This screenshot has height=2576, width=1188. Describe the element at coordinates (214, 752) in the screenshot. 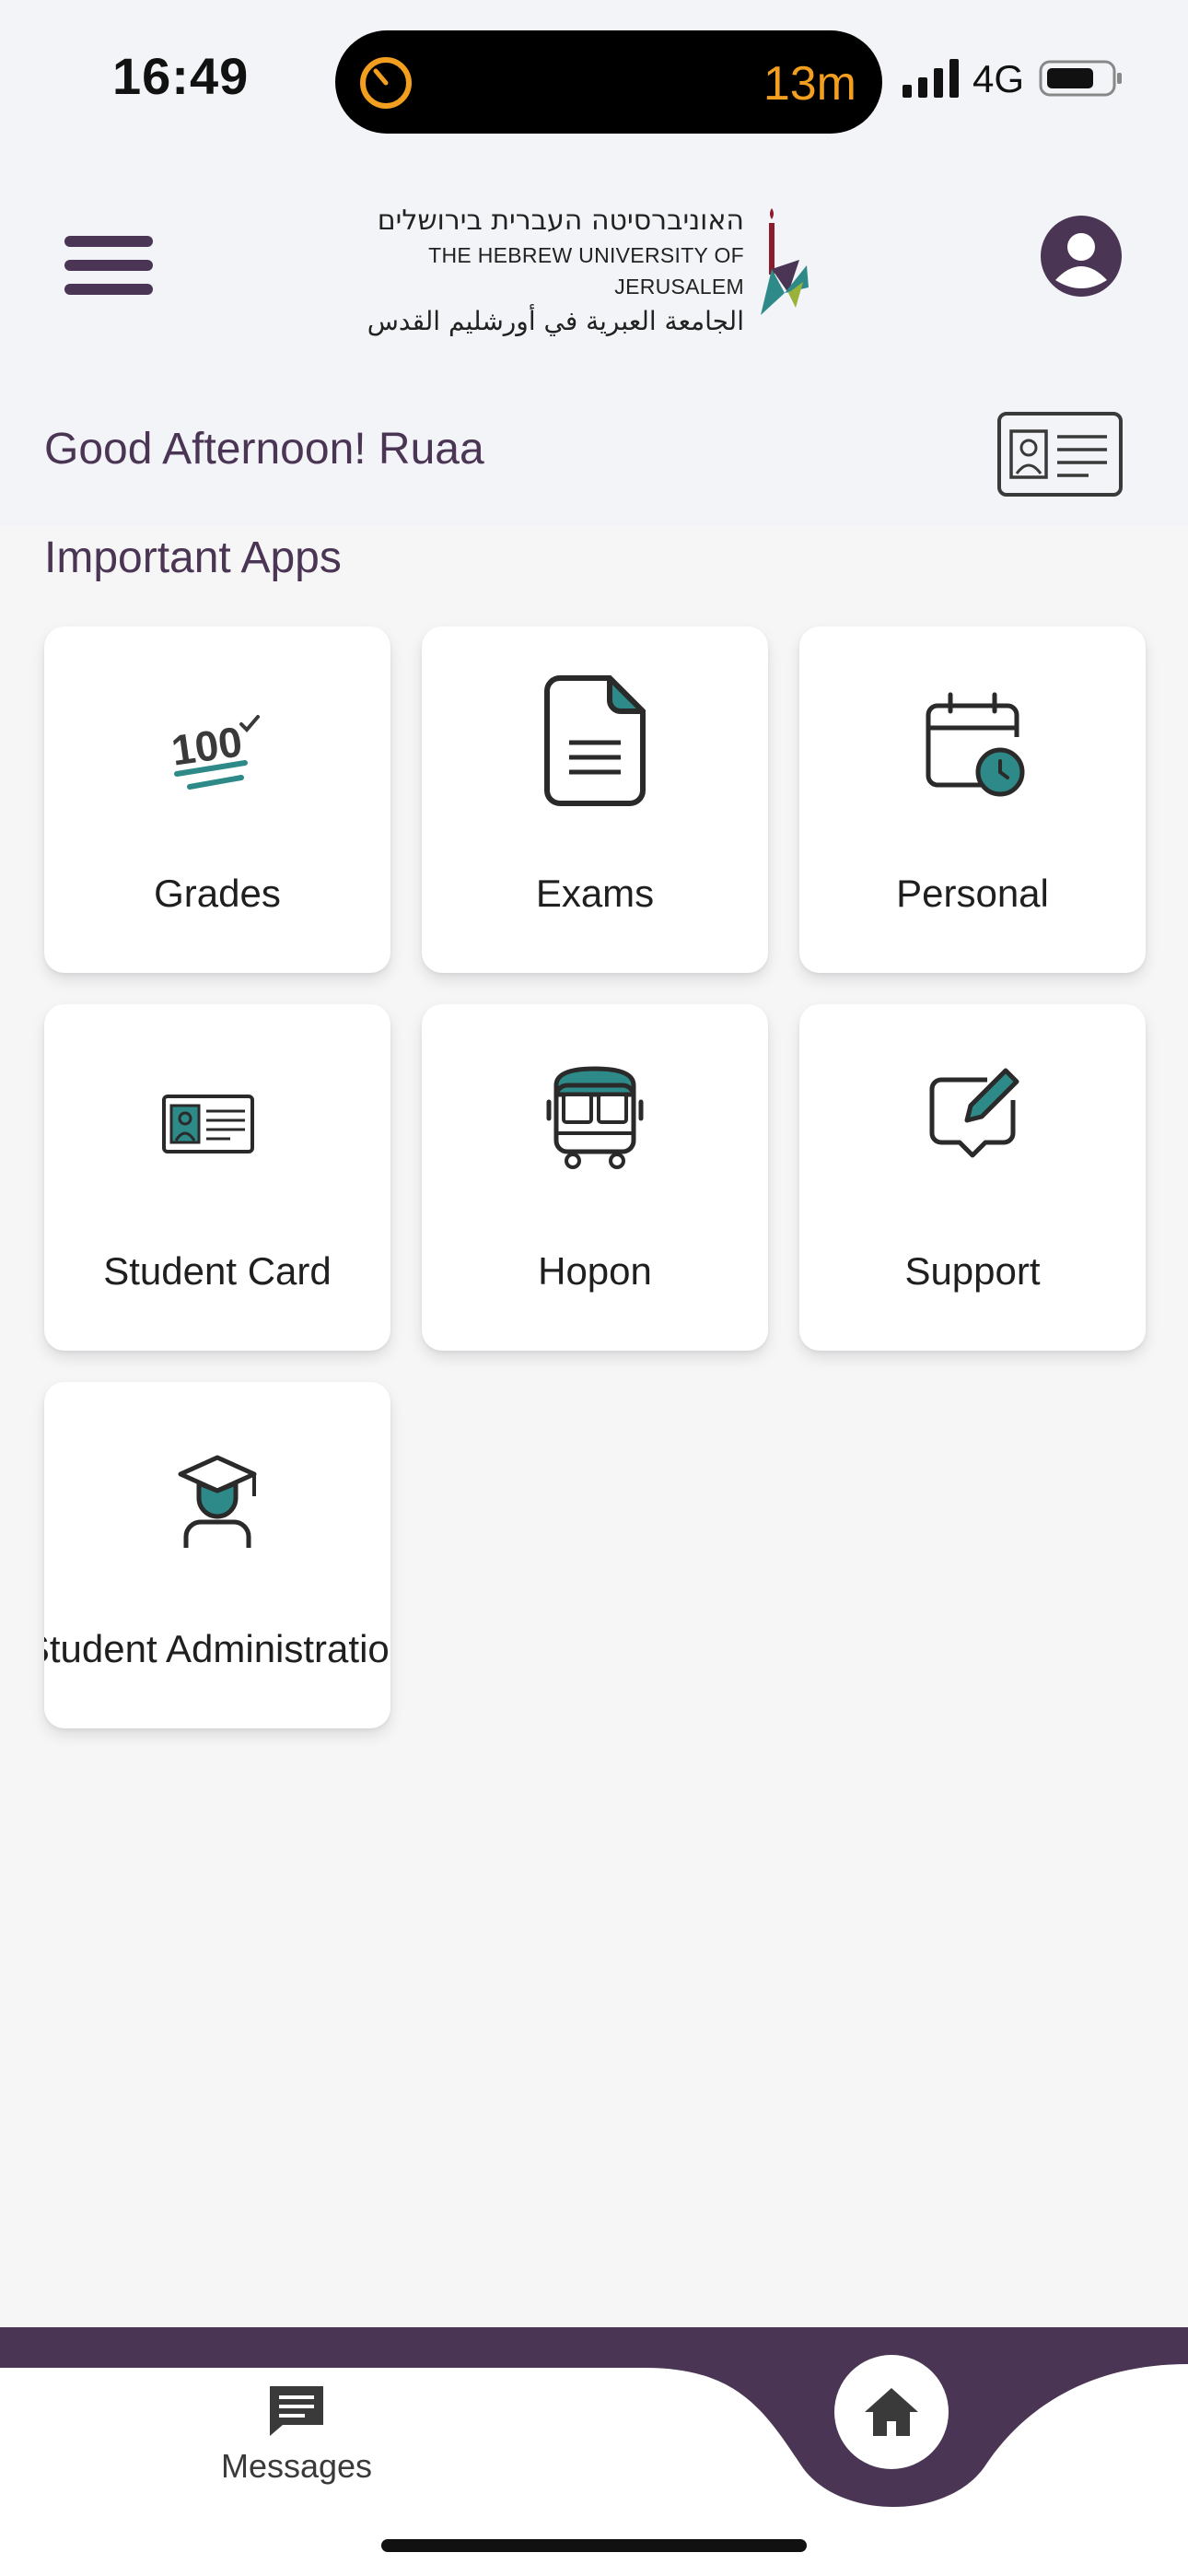

I see `grades-100-icon: 100` at that location.